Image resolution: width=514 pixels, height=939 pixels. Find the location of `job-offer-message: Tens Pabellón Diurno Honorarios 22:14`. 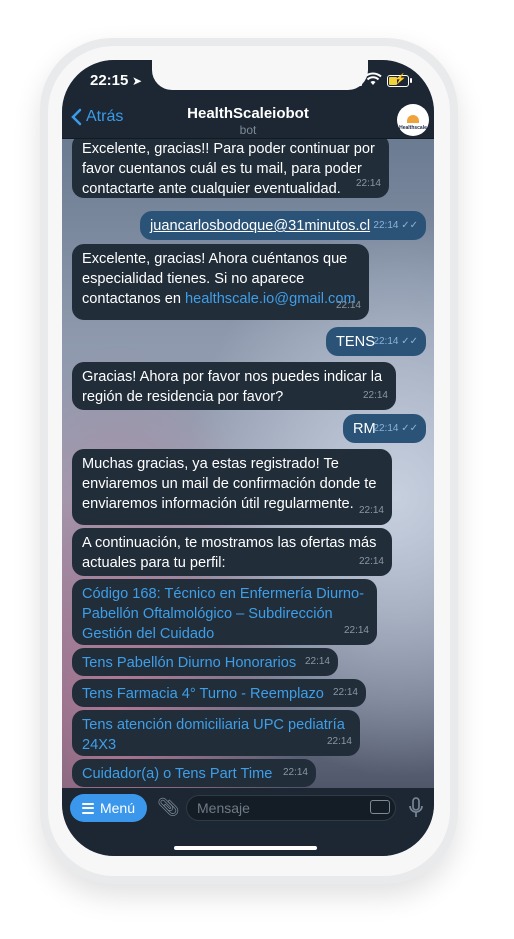

job-offer-message: Tens Pabellón Diurno Honorarios 22:14 is located at coordinates (205, 662).